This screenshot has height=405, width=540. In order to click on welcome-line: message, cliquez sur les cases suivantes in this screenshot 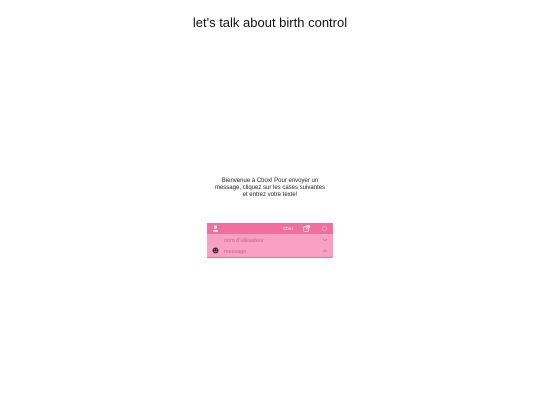, I will do `click(270, 188)`.